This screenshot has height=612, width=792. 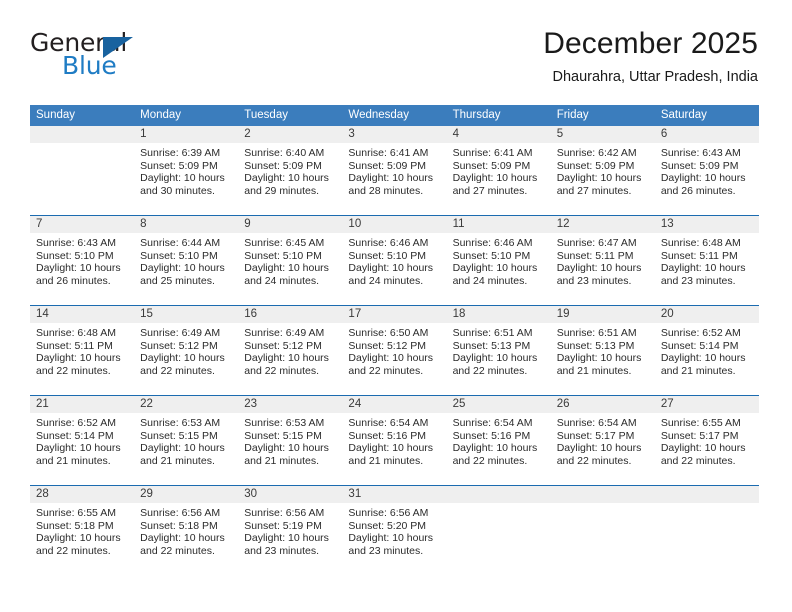 What do you see at coordinates (76, 513) in the screenshot?
I see `sunrise-text: Sunrise: 6:55 AM` at bounding box center [76, 513].